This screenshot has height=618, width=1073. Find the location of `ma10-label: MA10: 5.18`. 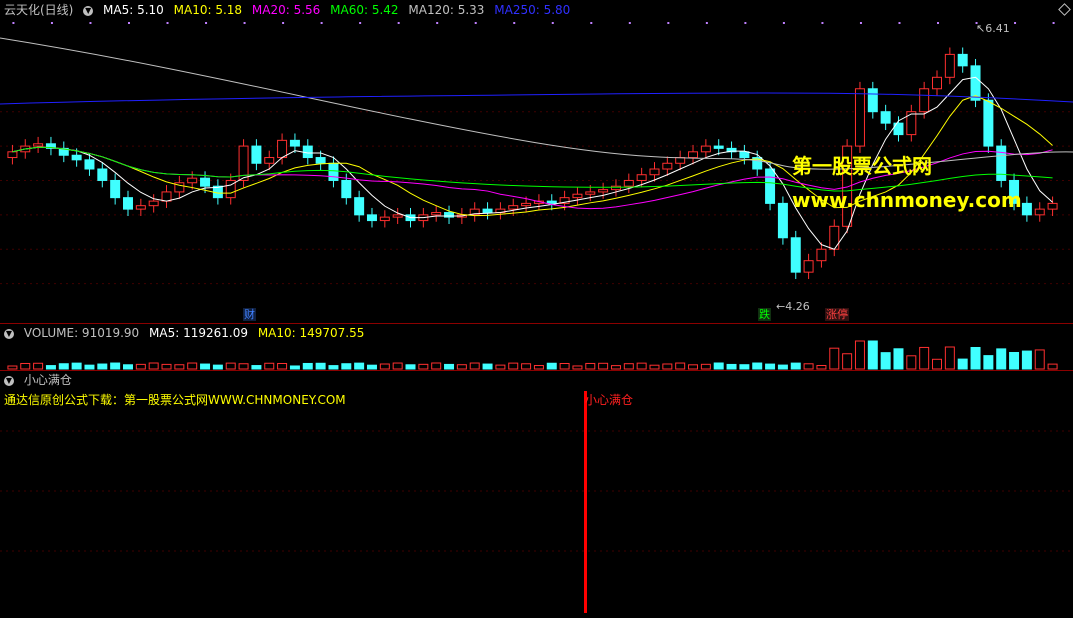

ma10-label: MA10: 5.18 is located at coordinates (208, 10).